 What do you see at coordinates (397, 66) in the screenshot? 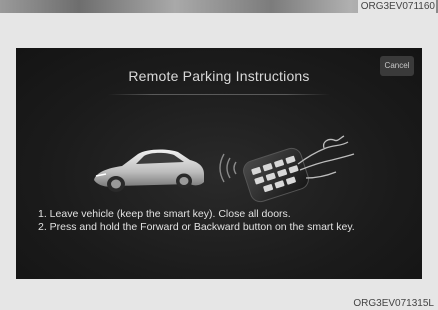
I see `cancel-button: Cancel` at bounding box center [397, 66].